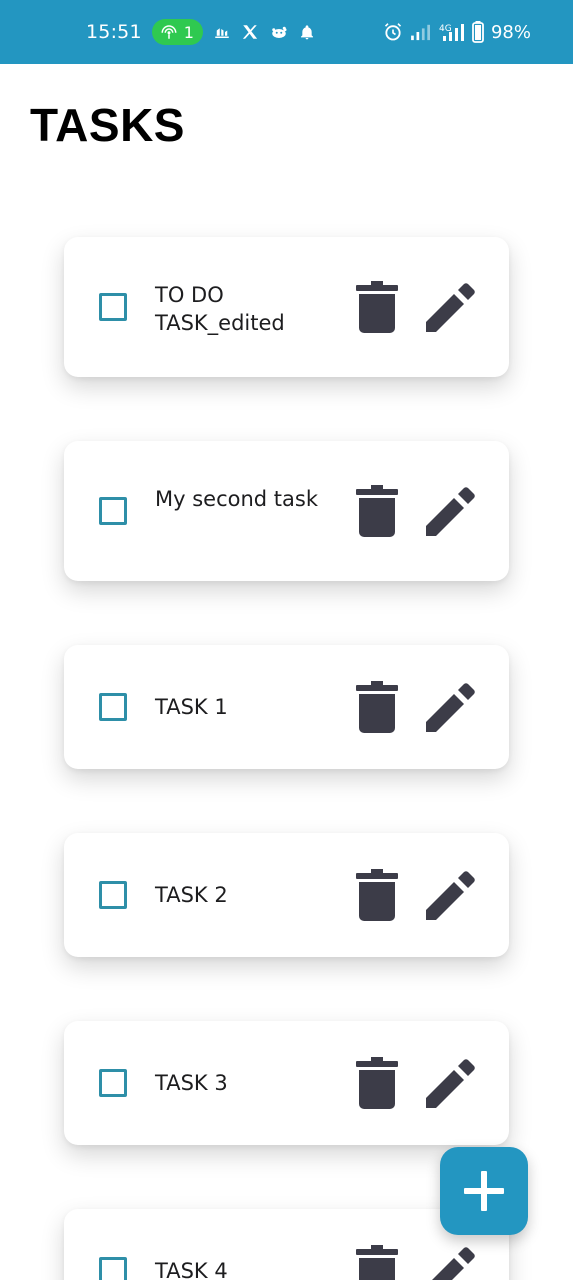 The width and height of the screenshot is (573, 1280). What do you see at coordinates (222, 32) in the screenshot?
I see `lean-icon` at bounding box center [222, 32].